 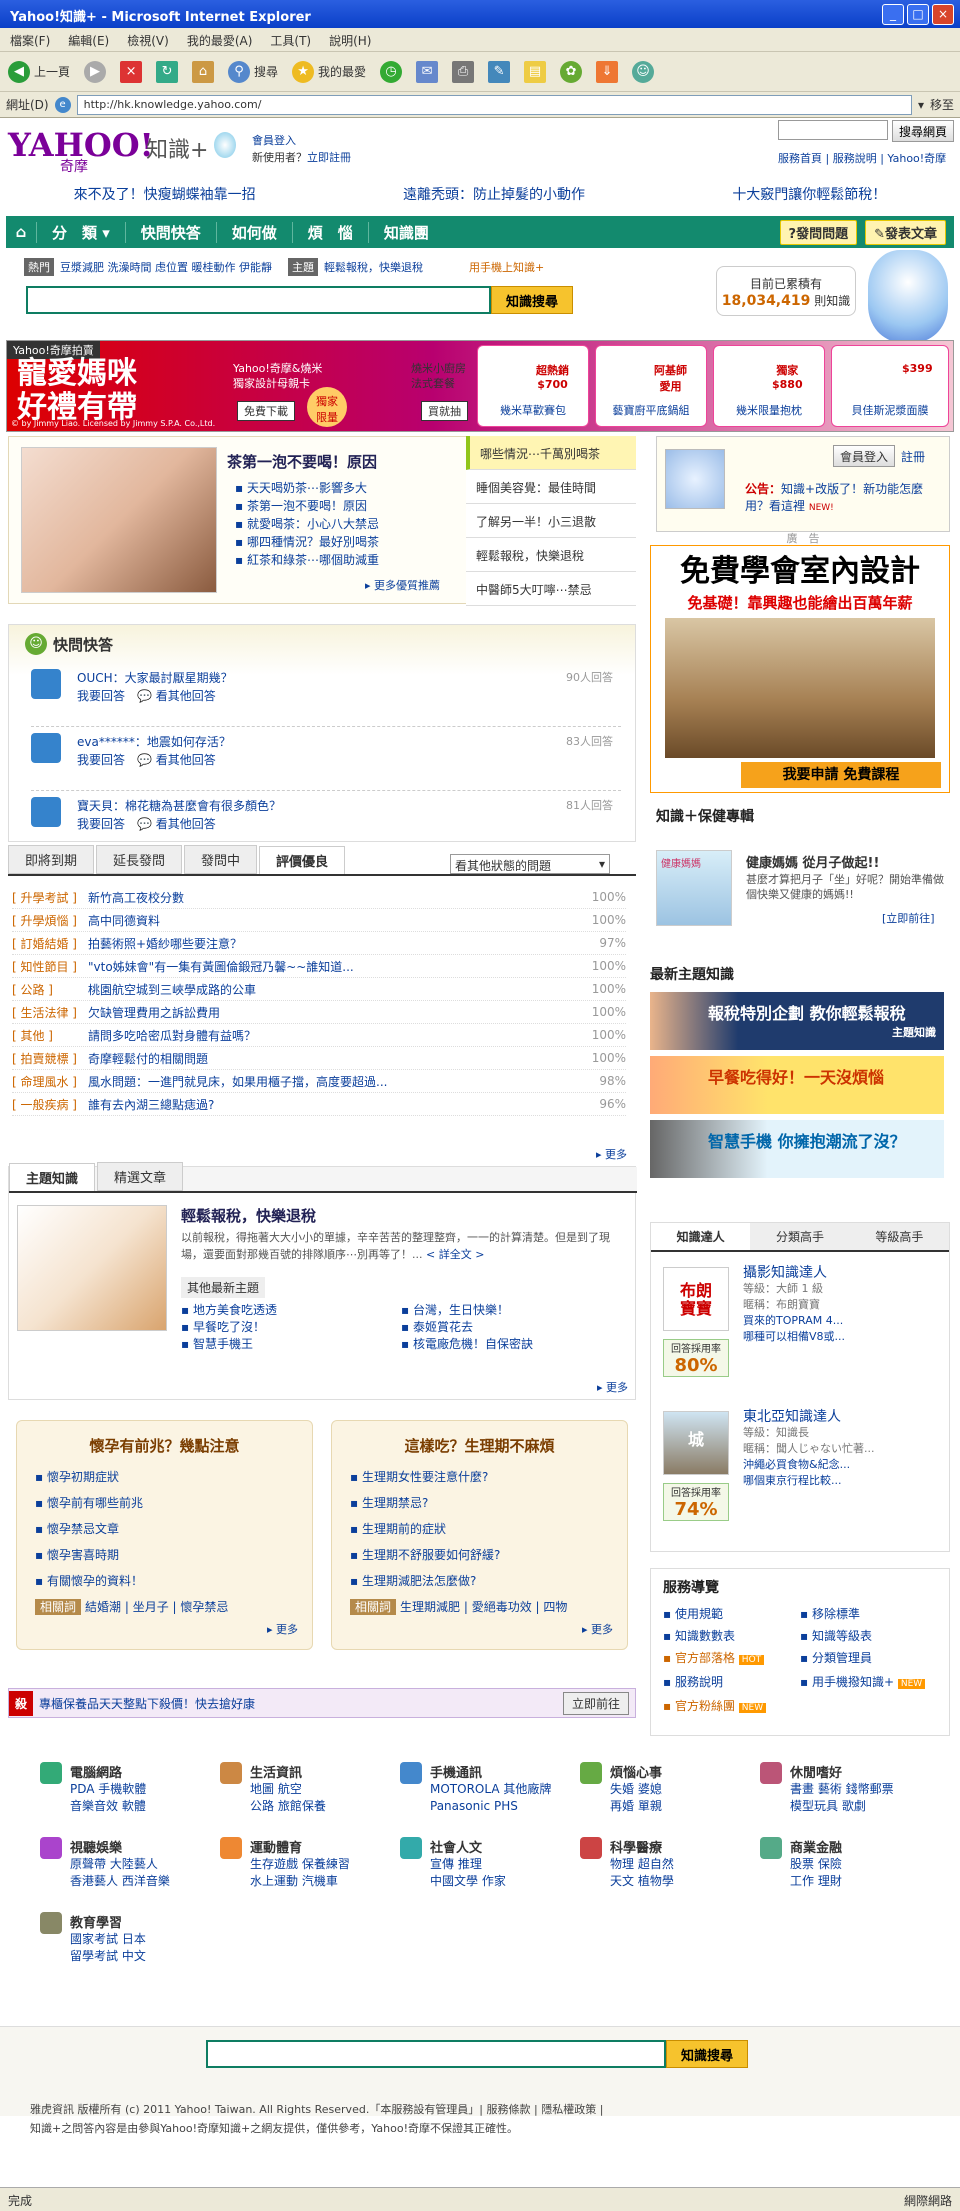 I want to click on theme-link: ▪ 智慧手機王, so click(x=291, y=1344).